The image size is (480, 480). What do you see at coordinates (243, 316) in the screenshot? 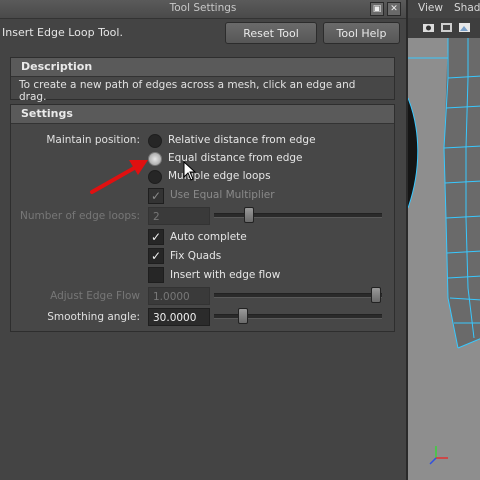
I see `smoothing-angle-slider-handle` at bounding box center [243, 316].